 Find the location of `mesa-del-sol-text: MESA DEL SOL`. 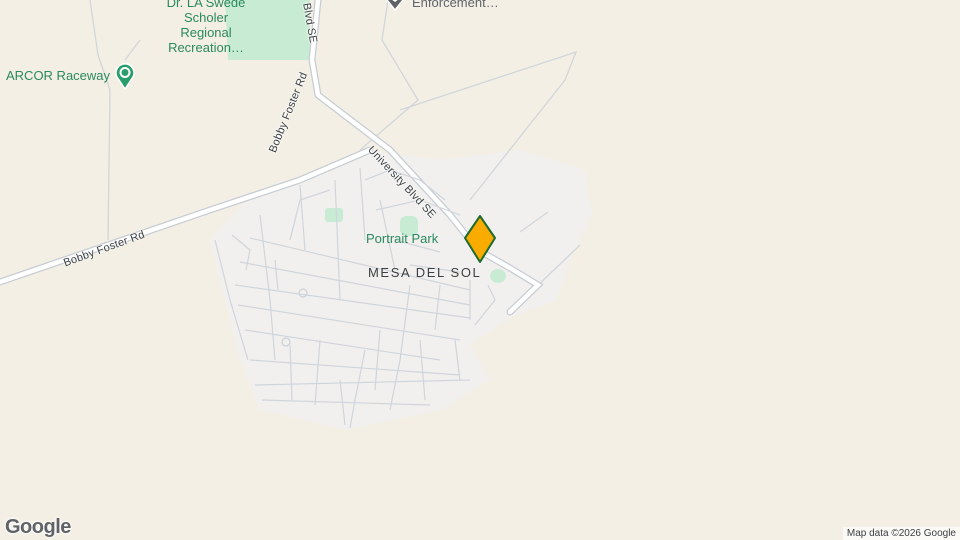

mesa-del-sol-text: MESA DEL SOL is located at coordinates (425, 272).